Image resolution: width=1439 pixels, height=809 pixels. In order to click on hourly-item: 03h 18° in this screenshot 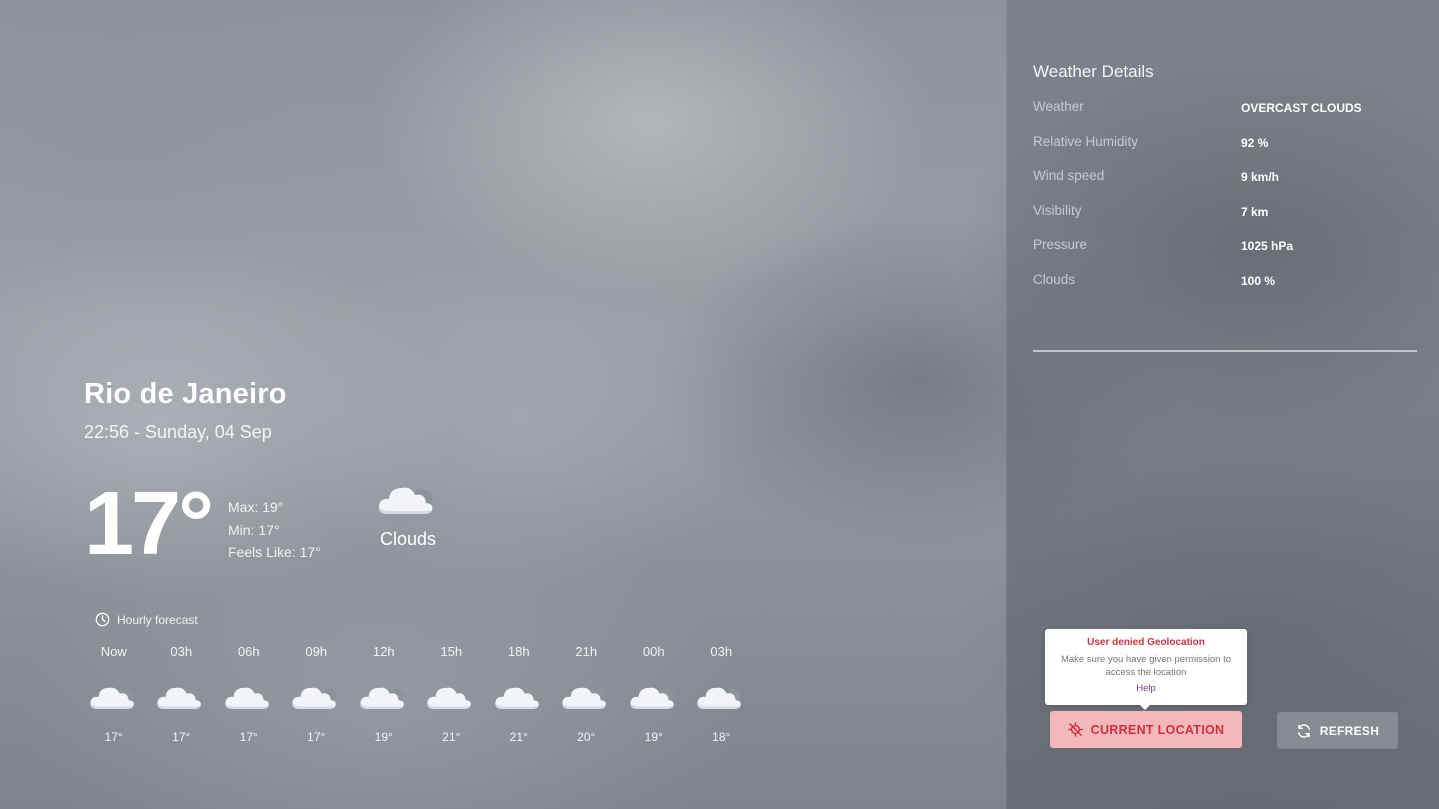, I will do `click(722, 694)`.